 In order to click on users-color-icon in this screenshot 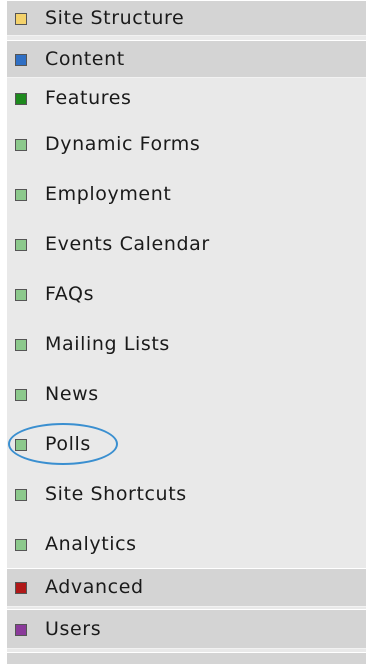, I will do `click(21, 630)`.